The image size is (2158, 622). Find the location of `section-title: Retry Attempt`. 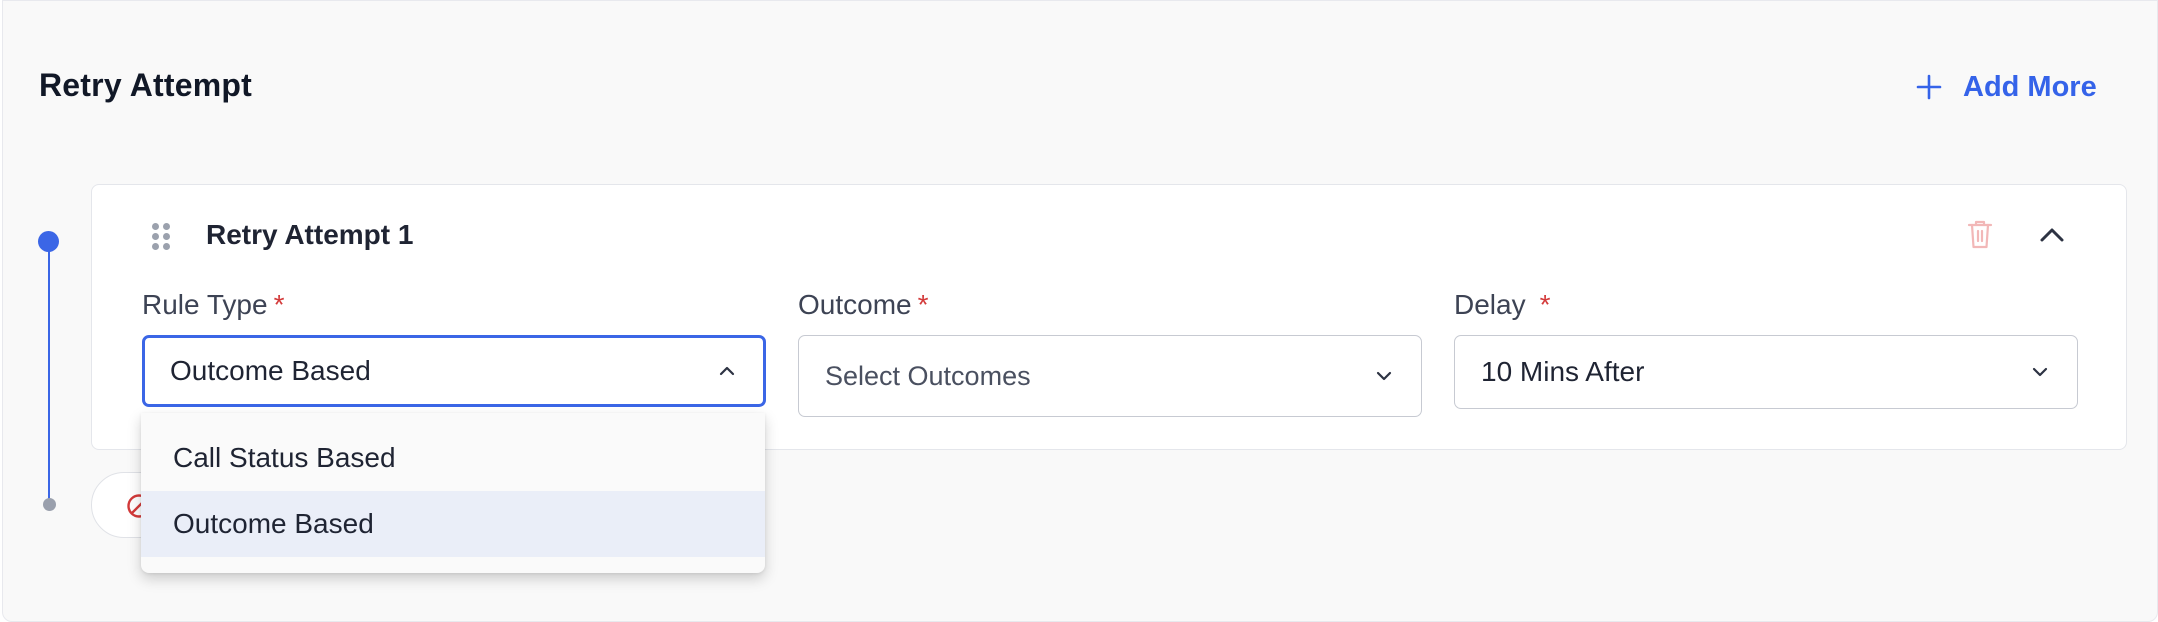

section-title: Retry Attempt is located at coordinates (145, 85).